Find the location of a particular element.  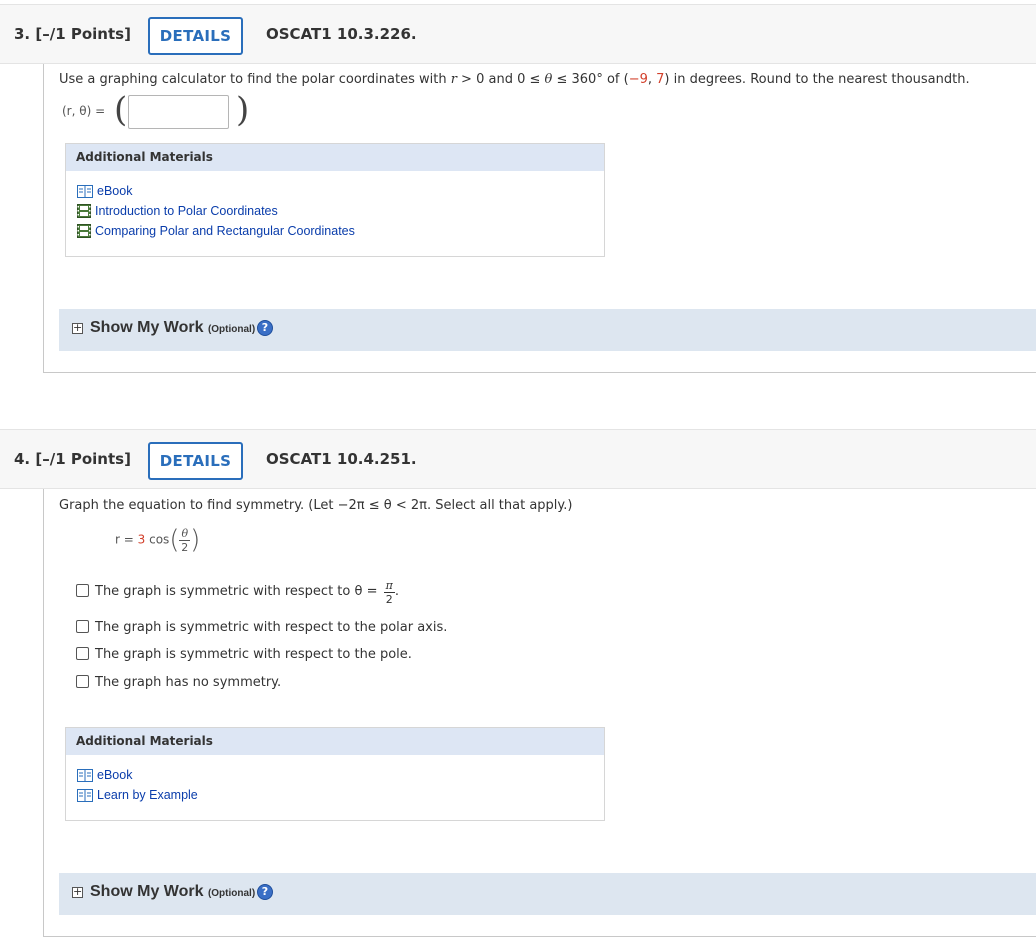

option-label: The graph has no symmetry. is located at coordinates (188, 682).